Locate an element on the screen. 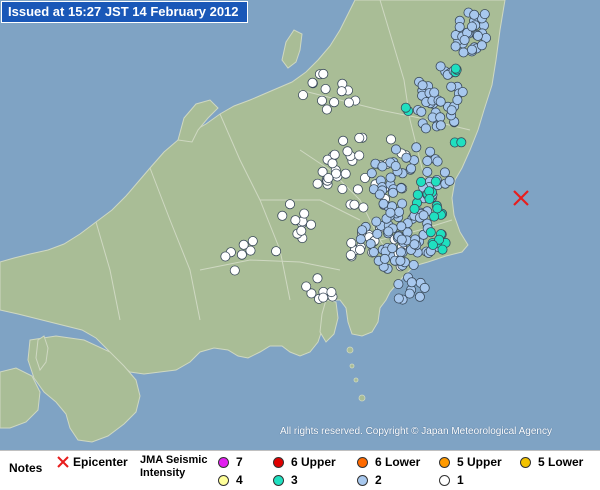  legend-level-6-upper: 6 Upper is located at coordinates (304, 462).